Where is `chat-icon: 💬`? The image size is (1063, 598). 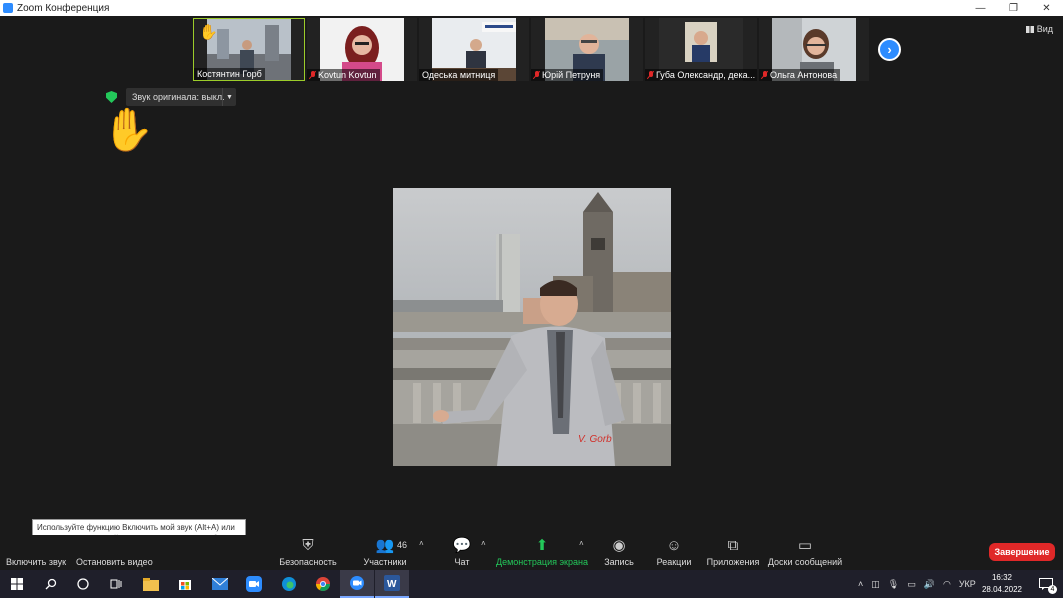 chat-icon: 💬 is located at coordinates (462, 545).